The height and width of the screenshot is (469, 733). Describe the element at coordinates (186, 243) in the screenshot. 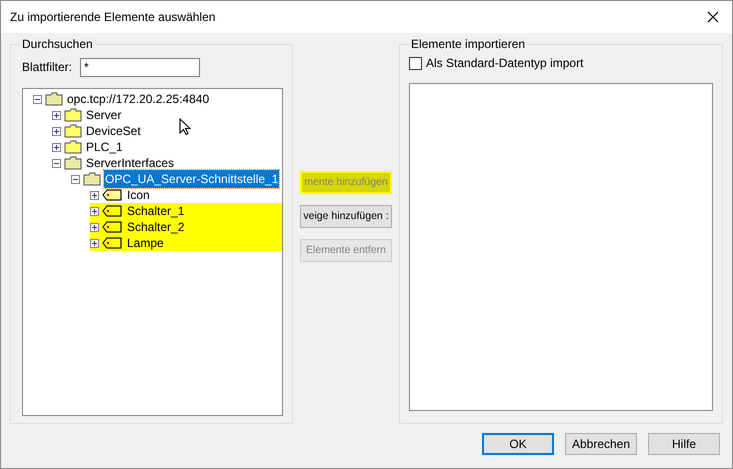

I see `tree-row: Lampe` at that location.